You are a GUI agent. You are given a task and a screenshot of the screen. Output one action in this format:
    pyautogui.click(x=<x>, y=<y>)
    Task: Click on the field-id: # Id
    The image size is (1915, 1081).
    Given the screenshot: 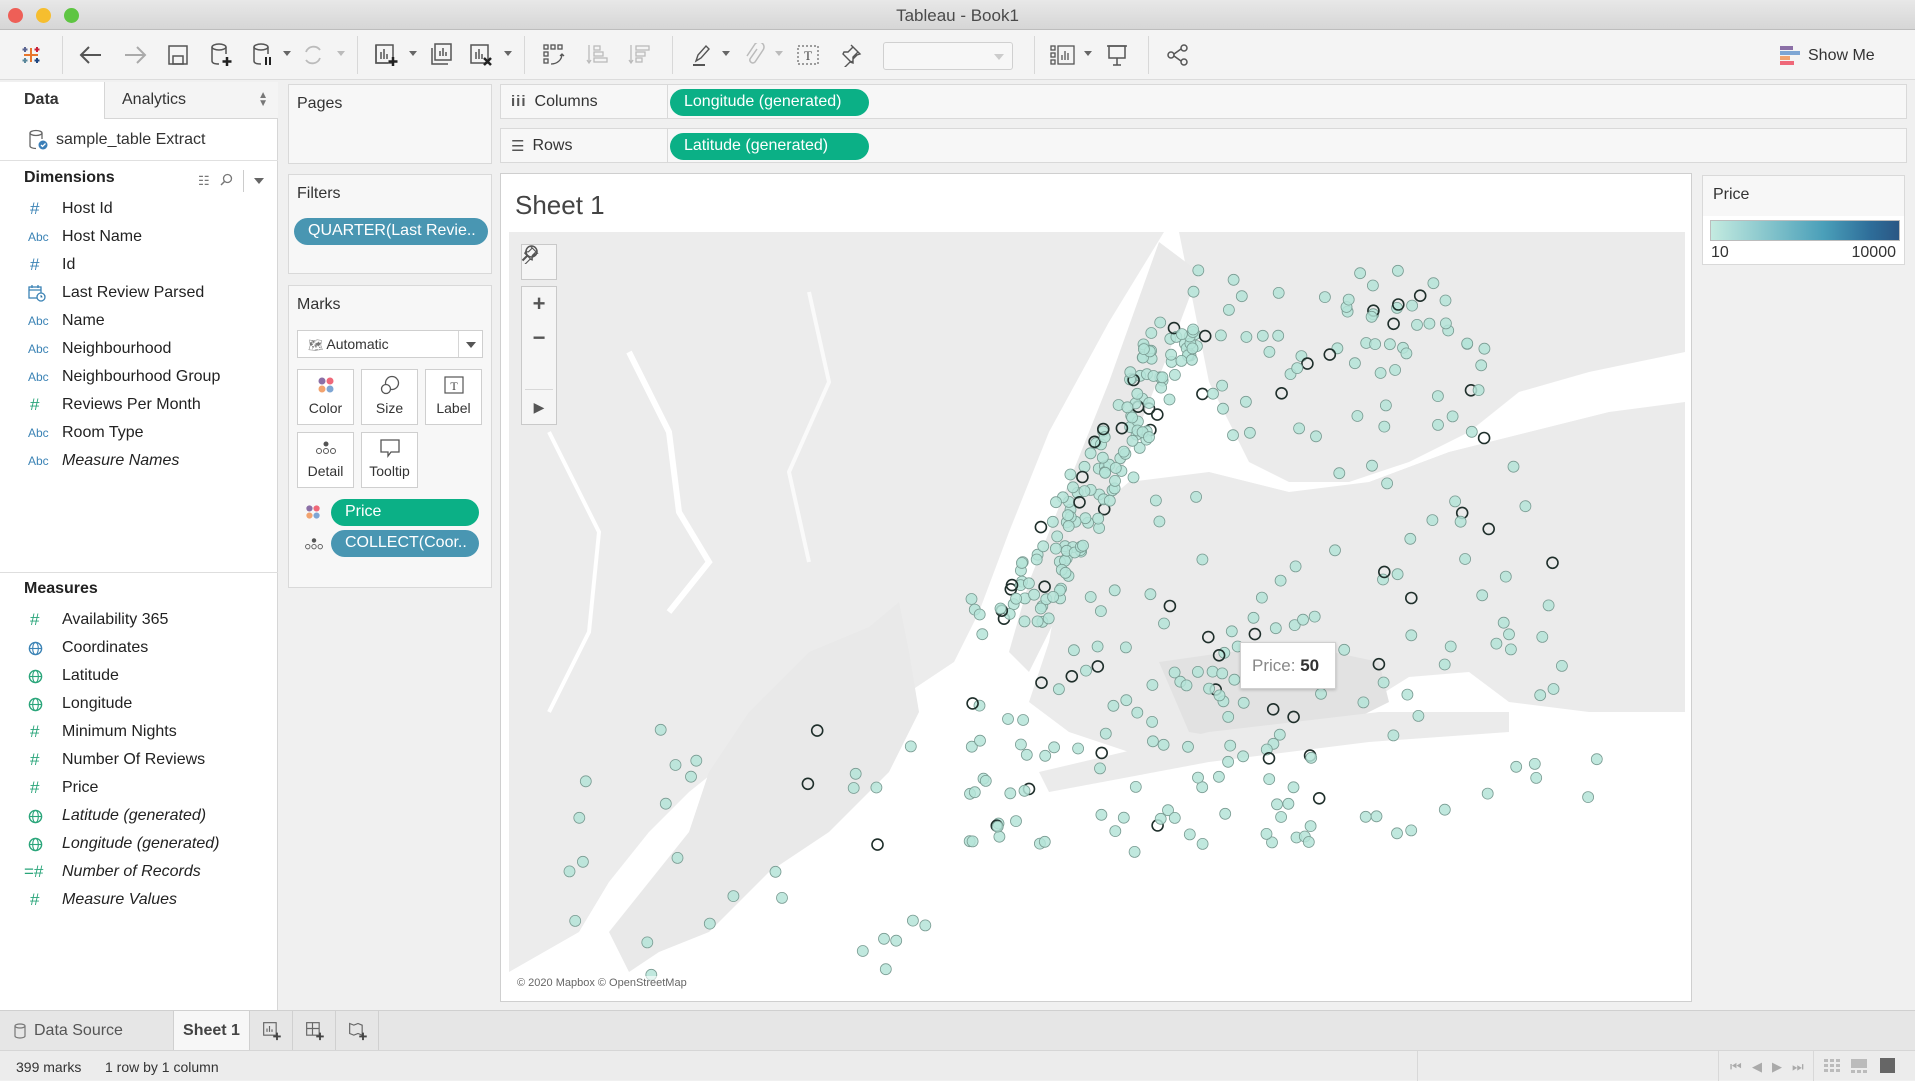 What is the action you would take?
    pyautogui.click(x=139, y=265)
    